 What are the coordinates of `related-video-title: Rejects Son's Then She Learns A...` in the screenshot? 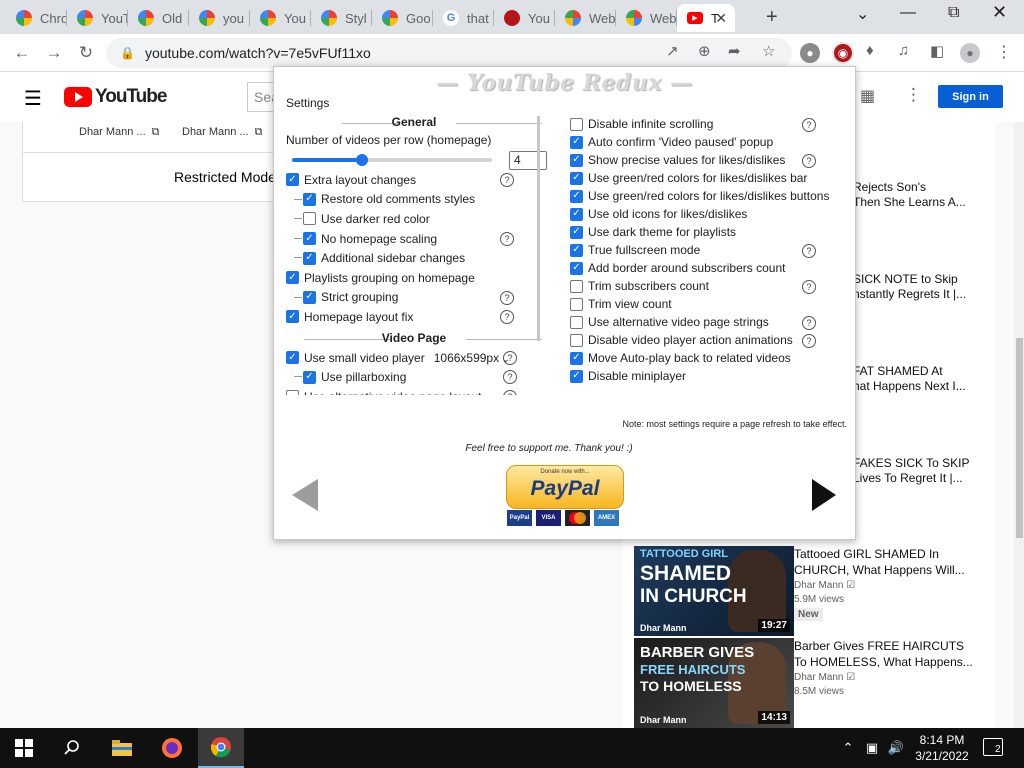 It's located at (918, 195).